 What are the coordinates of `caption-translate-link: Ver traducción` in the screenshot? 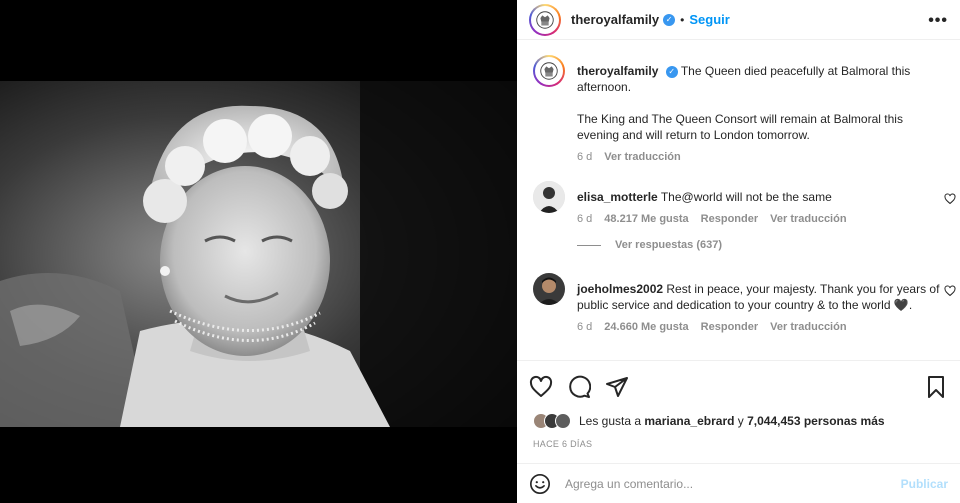 It's located at (642, 157).